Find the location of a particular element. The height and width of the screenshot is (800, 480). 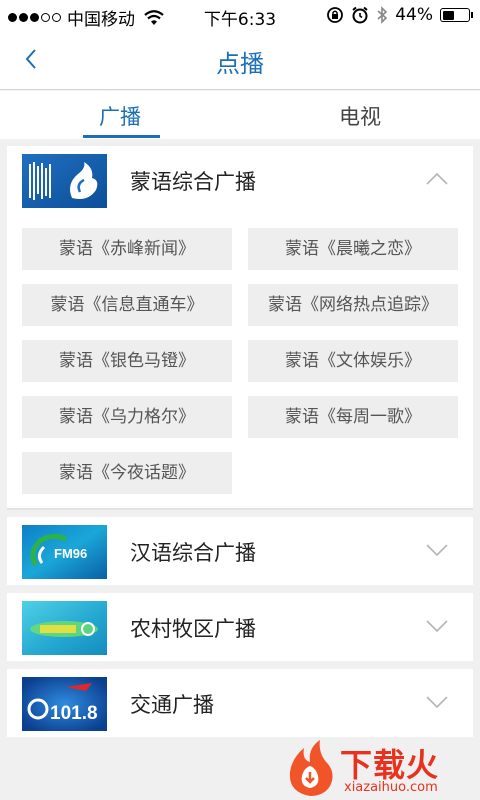

rotation-lock-icon is located at coordinates (335, 15).